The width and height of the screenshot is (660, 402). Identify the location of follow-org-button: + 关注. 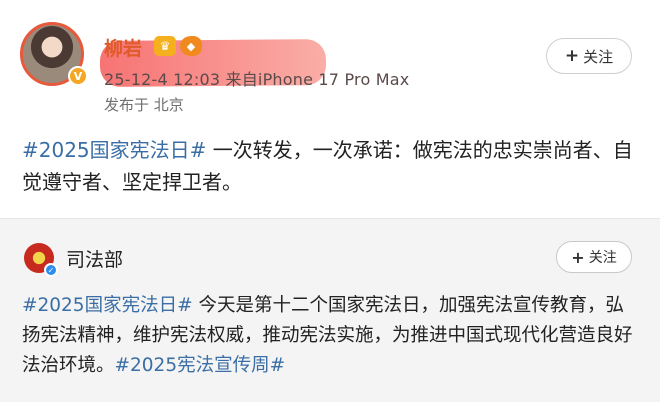
(594, 257).